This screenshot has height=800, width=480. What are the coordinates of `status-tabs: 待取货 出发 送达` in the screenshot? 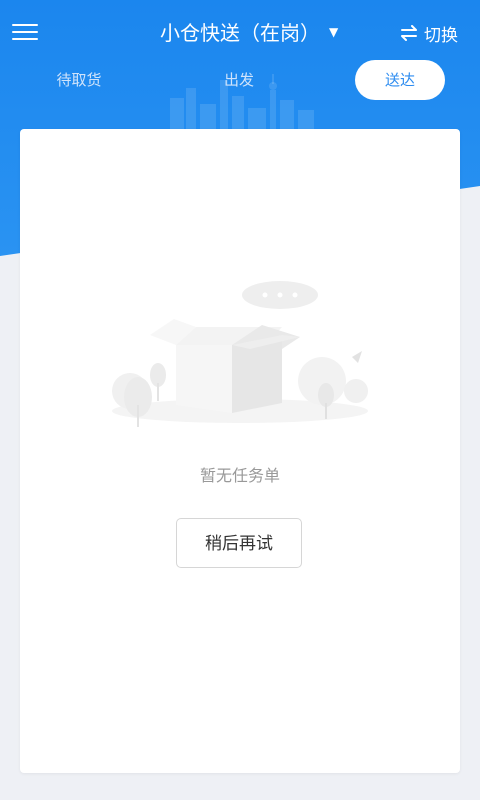 It's located at (240, 81).